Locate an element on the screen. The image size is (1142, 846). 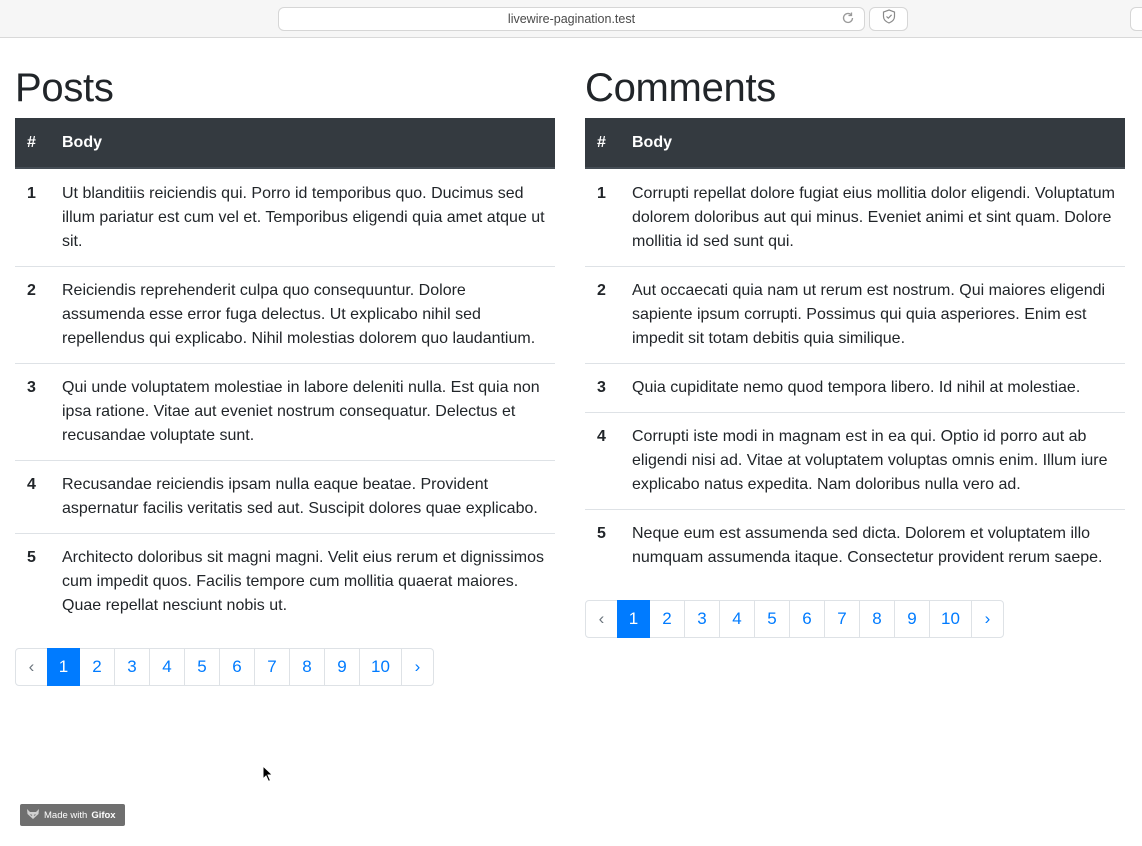
badge-prefix: Made with is located at coordinates (66, 815).